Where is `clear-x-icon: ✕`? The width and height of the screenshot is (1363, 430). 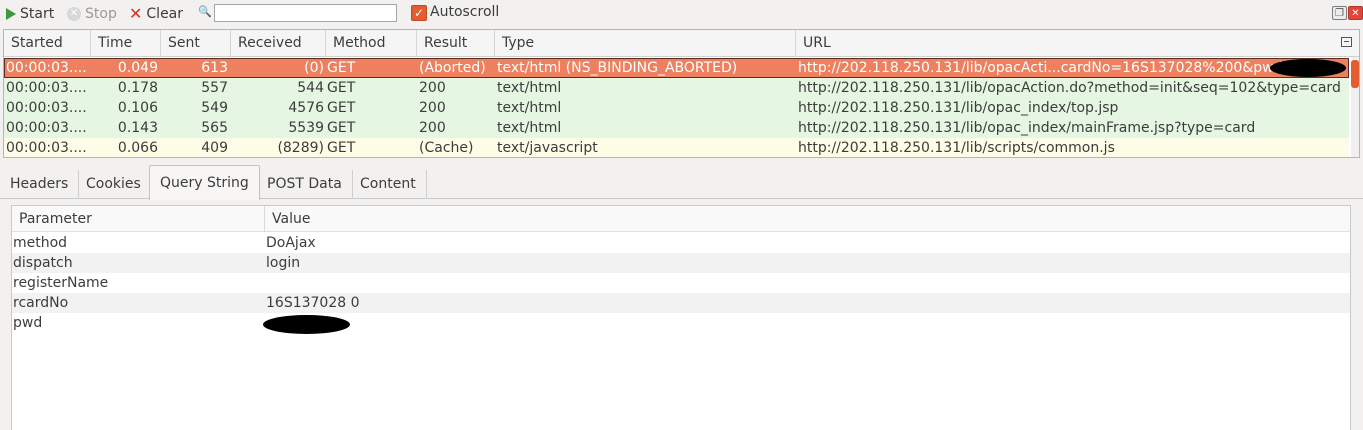 clear-x-icon: ✕ is located at coordinates (136, 13).